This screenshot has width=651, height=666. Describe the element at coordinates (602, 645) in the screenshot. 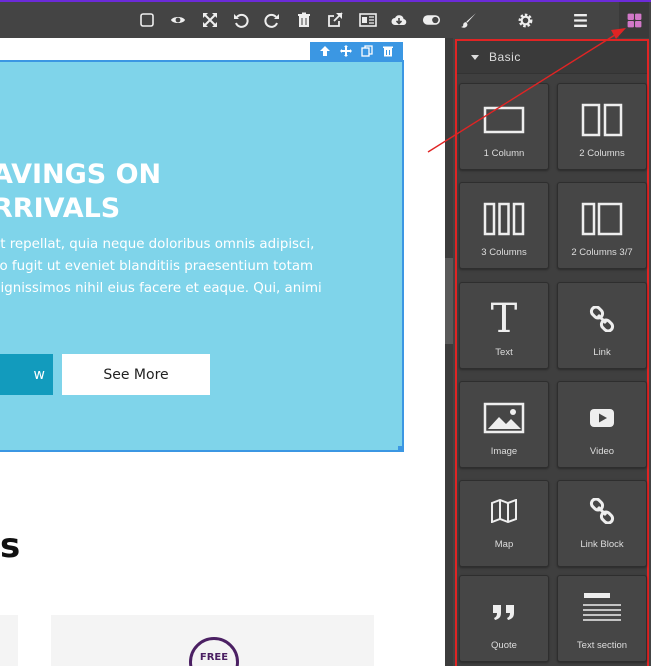

I see `block-label: Text section` at that location.